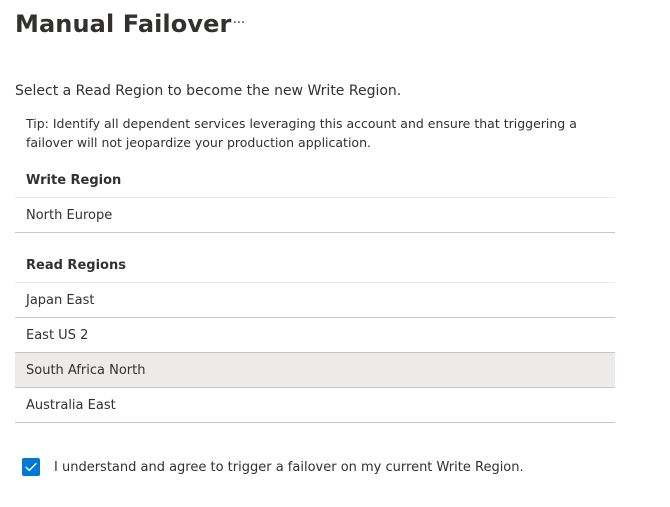 Image resolution: width=670 pixels, height=507 pixels. Describe the element at coordinates (71, 405) in the screenshot. I see `read-region-label: Australia East` at that location.